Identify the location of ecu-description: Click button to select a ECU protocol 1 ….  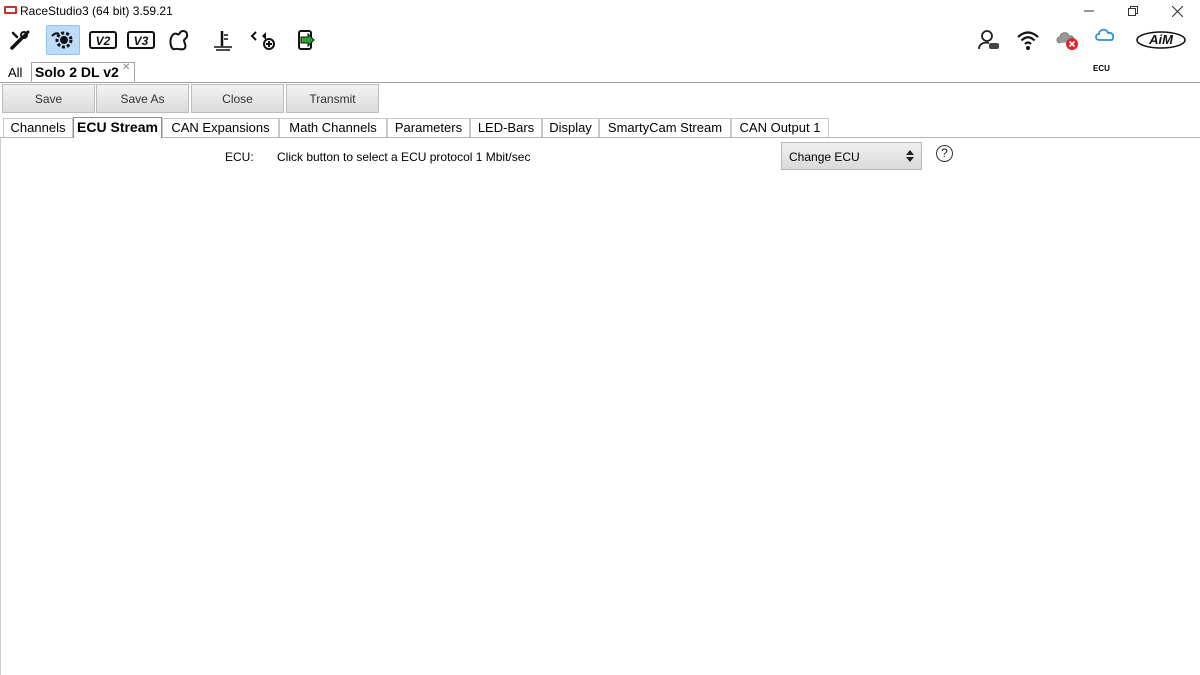
(404, 157).